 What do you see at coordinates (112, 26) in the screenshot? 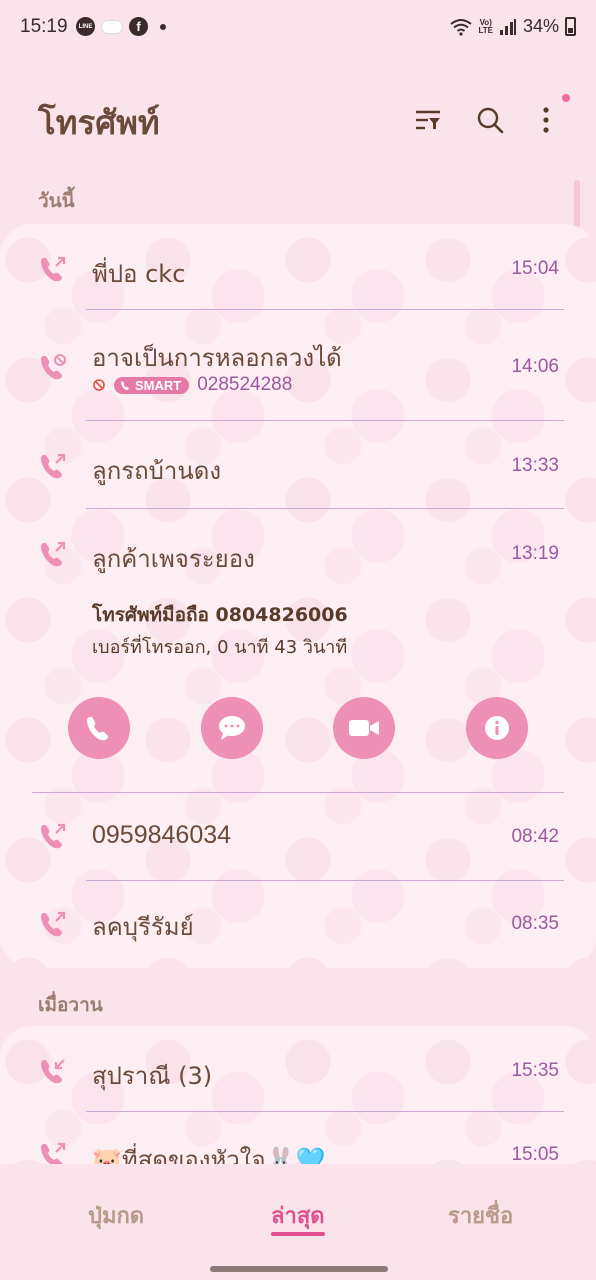
I see `notification-pill-icon` at bounding box center [112, 26].